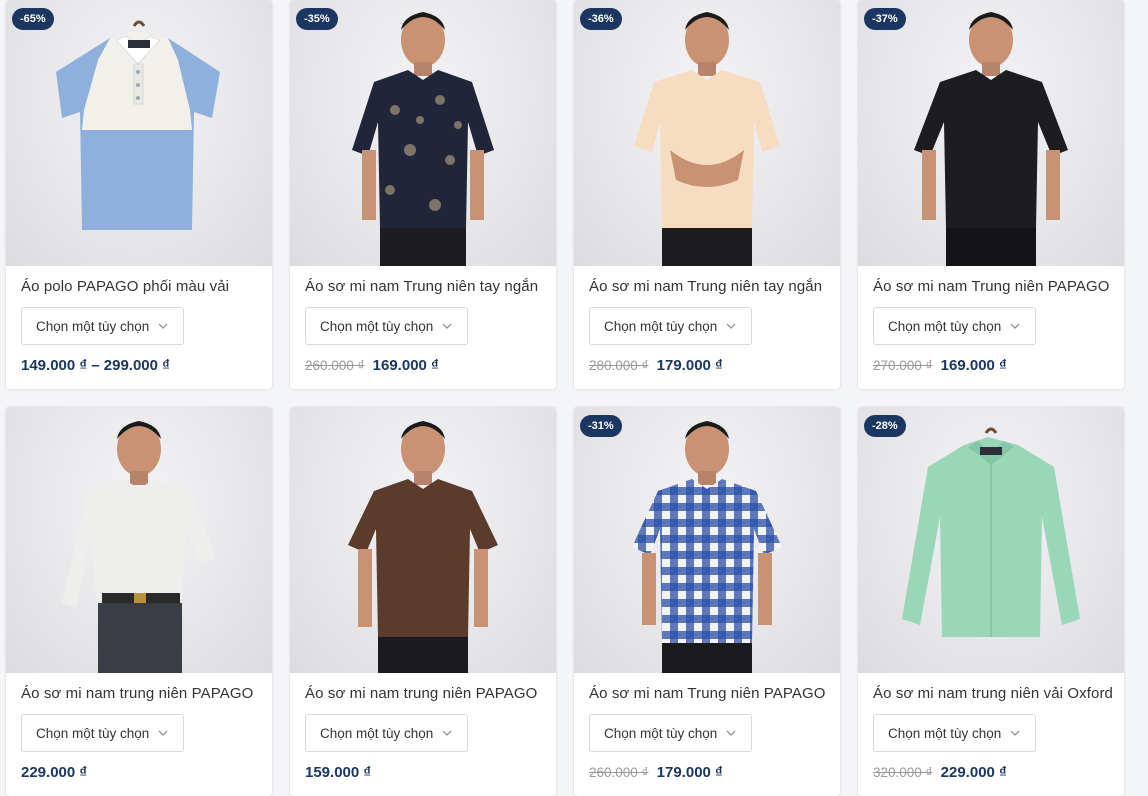 This screenshot has width=1148, height=796. I want to click on product-price: 229.000 ₫, so click(54, 772).